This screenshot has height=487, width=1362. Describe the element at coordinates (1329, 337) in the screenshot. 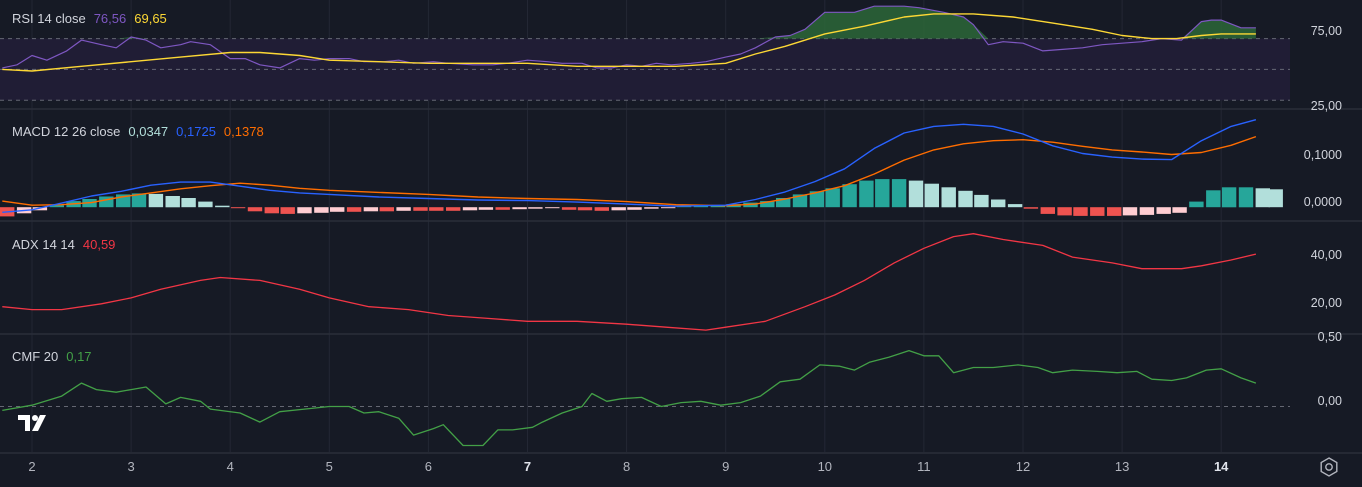

I see `cmf-axis-label-high: 0,50` at that location.